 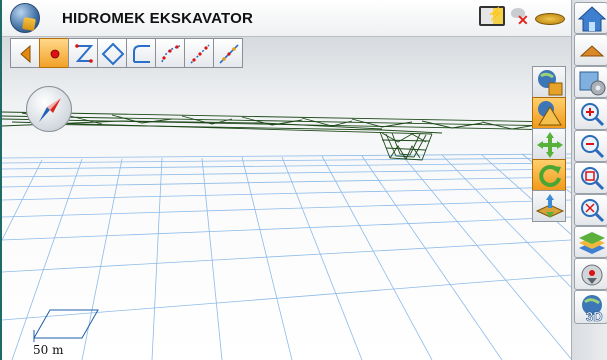 I want to click on globe-view-icon, so click(x=549, y=82).